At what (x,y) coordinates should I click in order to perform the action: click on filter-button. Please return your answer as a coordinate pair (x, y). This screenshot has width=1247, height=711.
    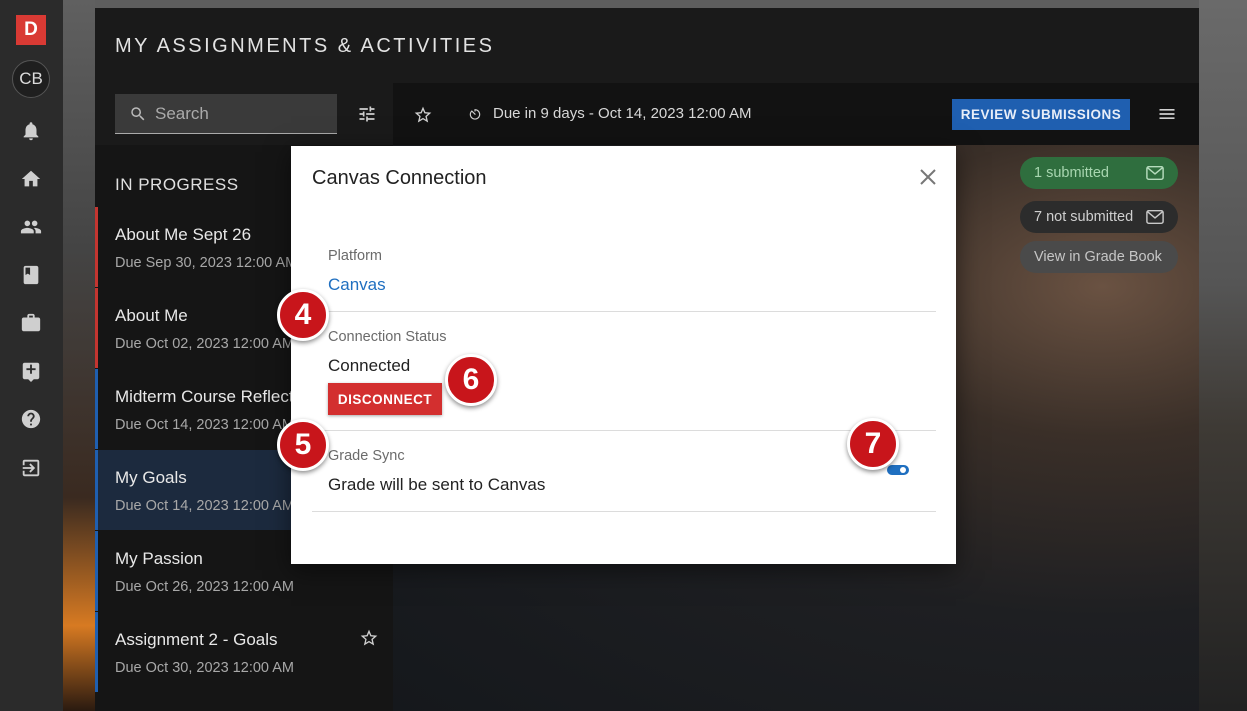
    Looking at the image, I should click on (367, 114).